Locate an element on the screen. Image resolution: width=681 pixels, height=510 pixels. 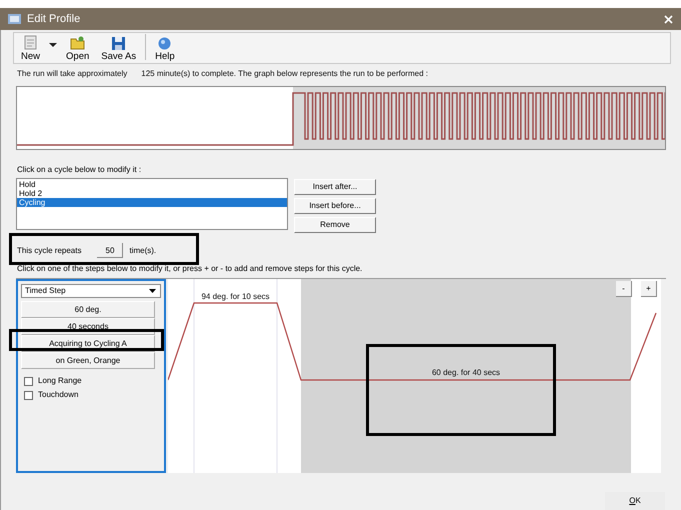
save-button: Save As is located at coordinates (119, 48).